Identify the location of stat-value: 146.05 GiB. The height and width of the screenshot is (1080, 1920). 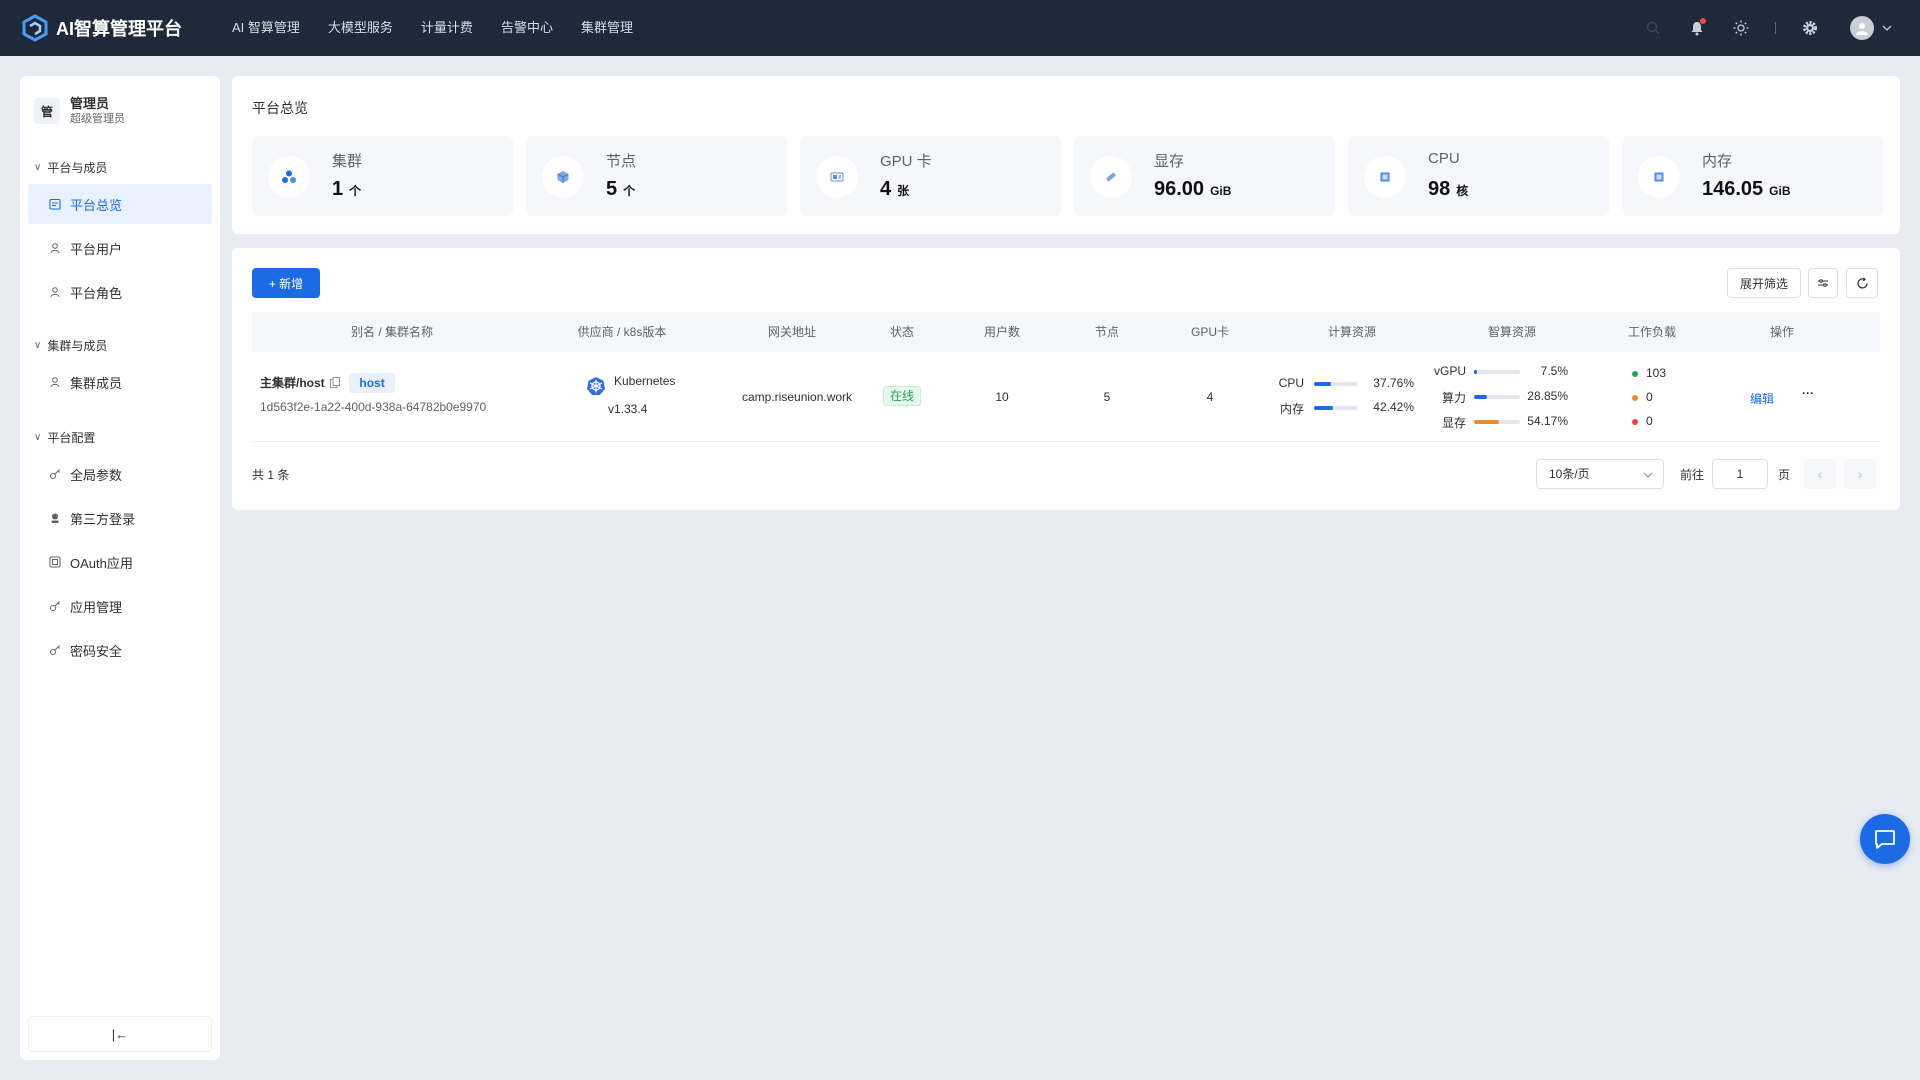
(1746, 189).